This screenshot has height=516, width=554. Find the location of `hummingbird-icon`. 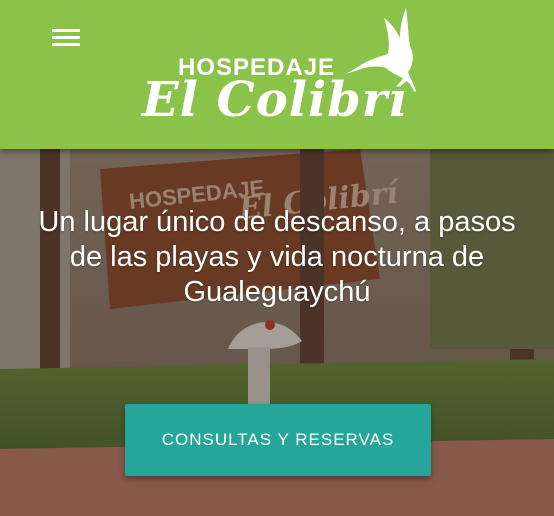

hummingbird-icon is located at coordinates (381, 50).